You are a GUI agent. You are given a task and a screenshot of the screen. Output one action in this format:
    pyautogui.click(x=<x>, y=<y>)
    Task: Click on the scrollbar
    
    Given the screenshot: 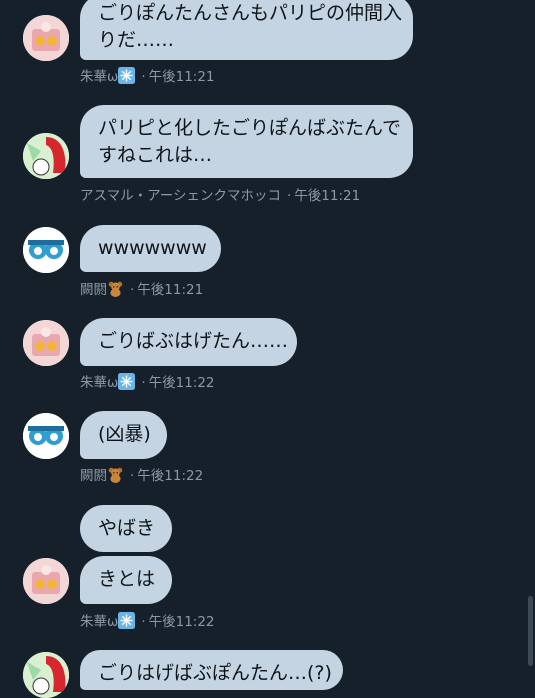 What is the action you would take?
    pyautogui.click(x=530, y=631)
    